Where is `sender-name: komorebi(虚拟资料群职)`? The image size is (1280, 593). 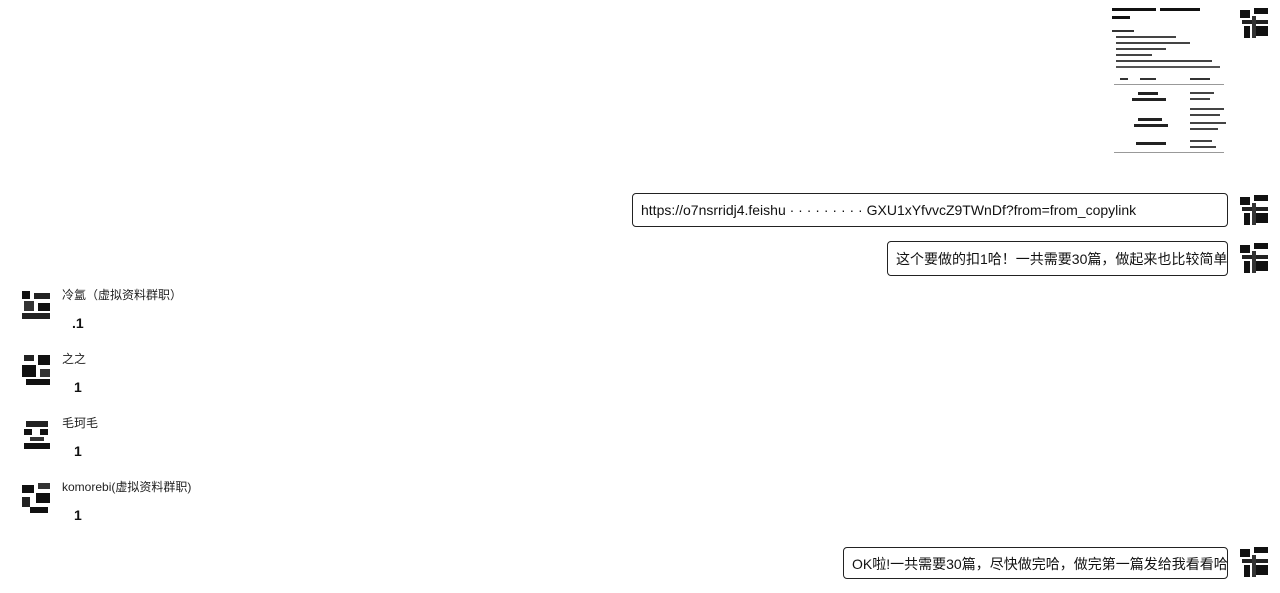
sender-name: komorebi(虚拟资料群职) is located at coordinates (127, 487).